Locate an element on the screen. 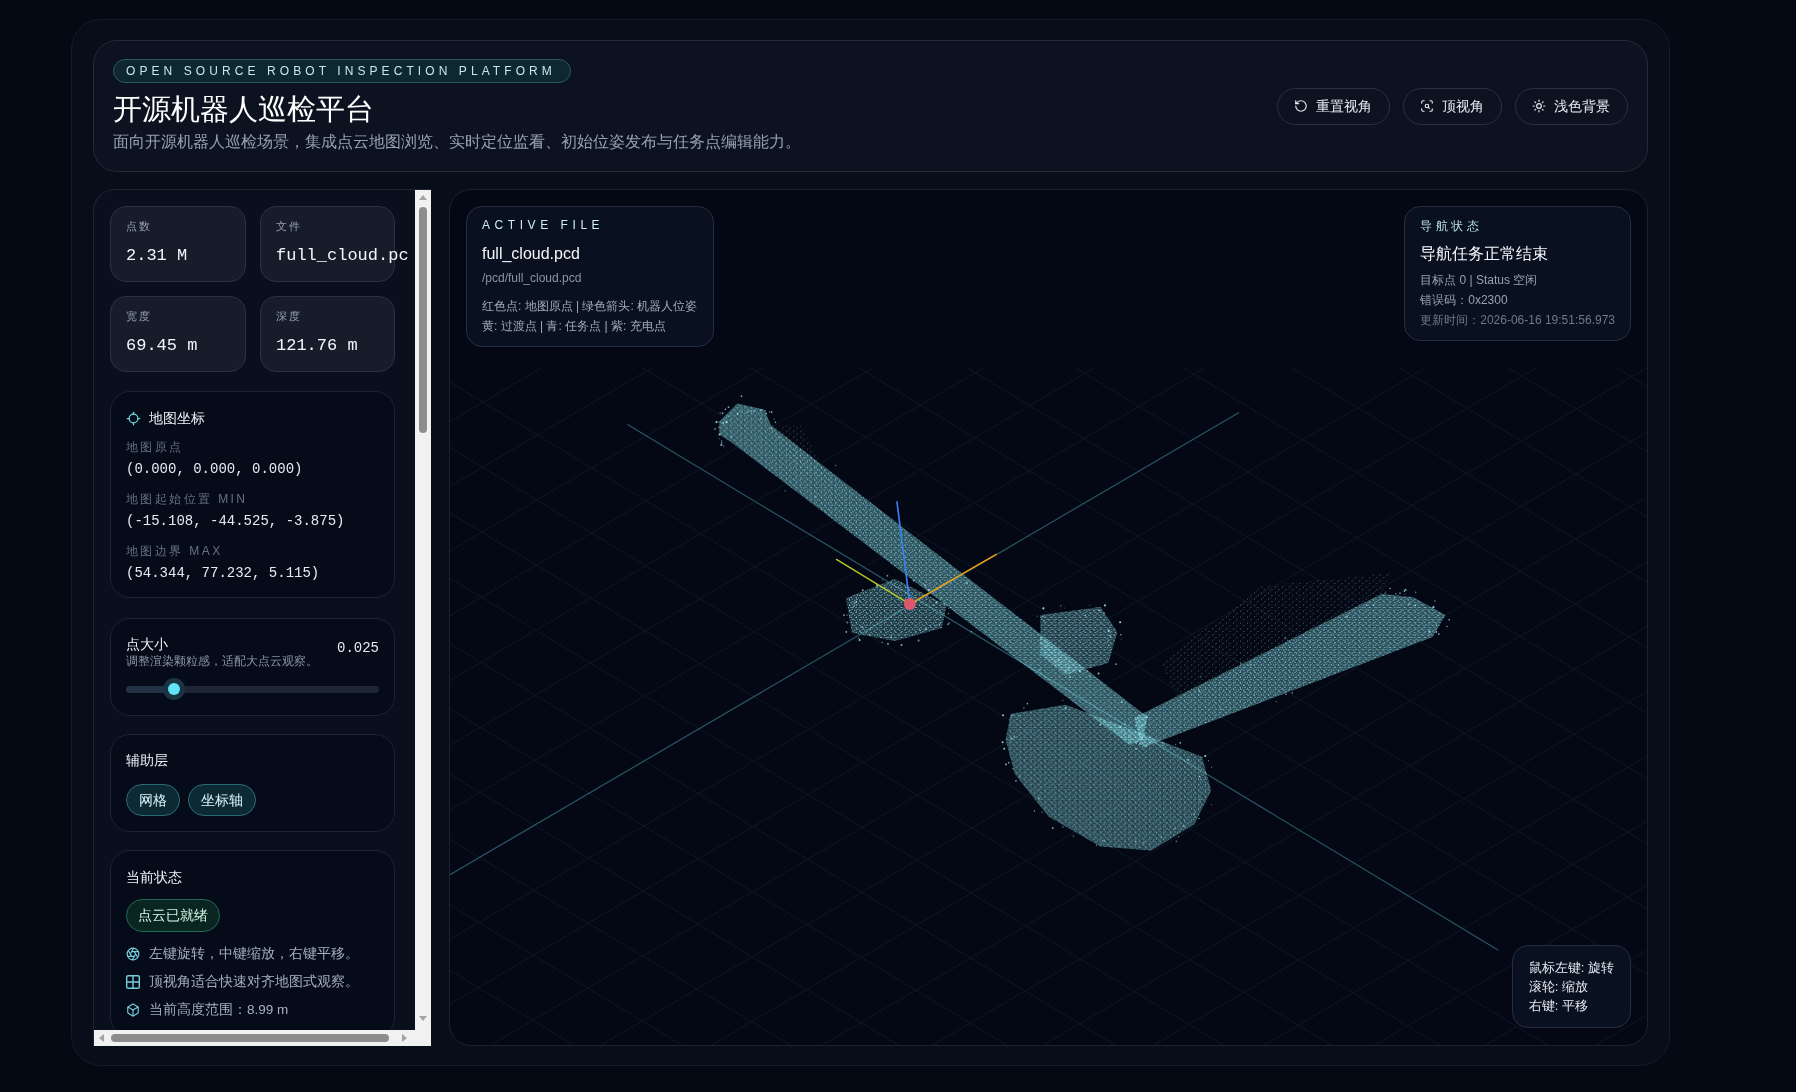 Image resolution: width=1796 pixels, height=1092 pixels. mouse-hint: 鼠标左键: 旋转 is located at coordinates (1571, 968).